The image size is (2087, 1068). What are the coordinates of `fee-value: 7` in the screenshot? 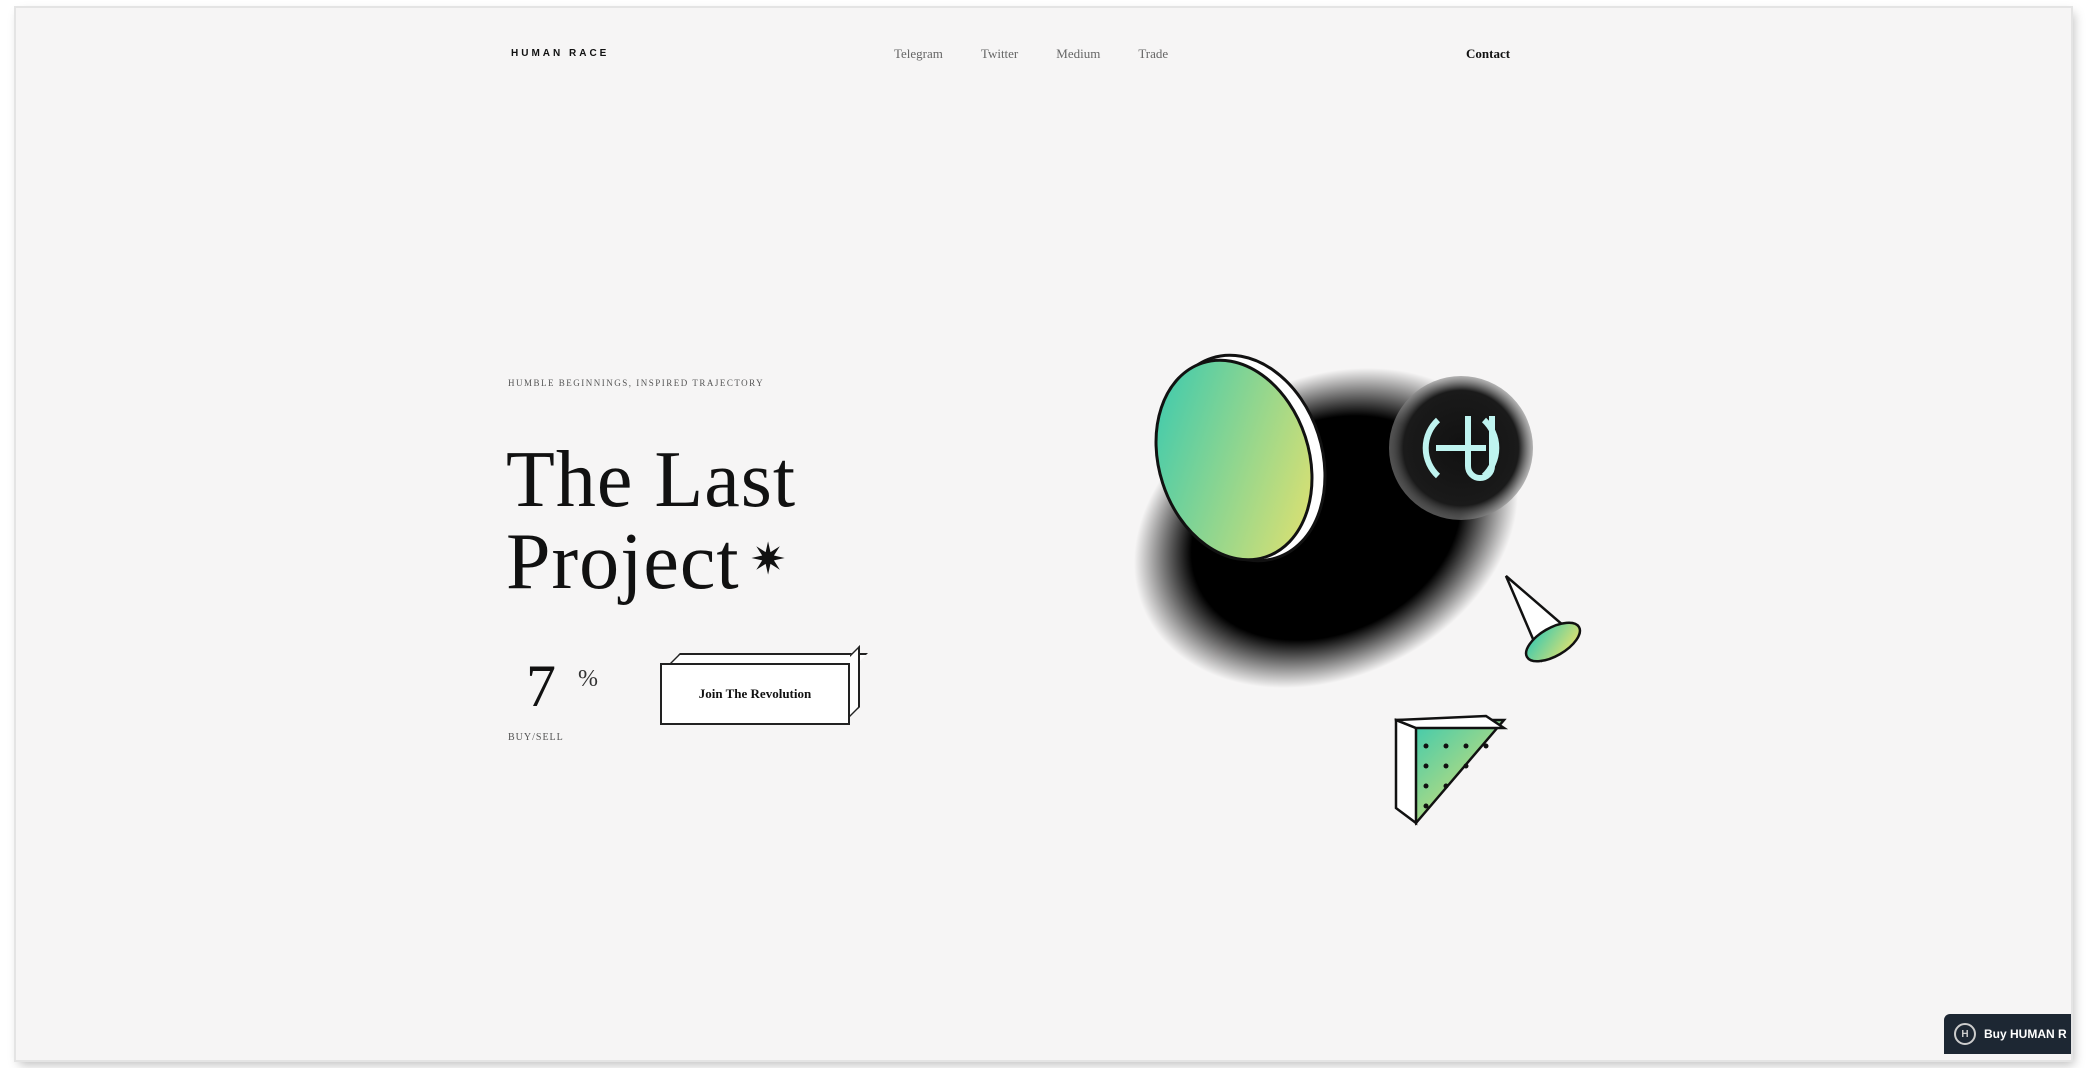 It's located at (541, 686).